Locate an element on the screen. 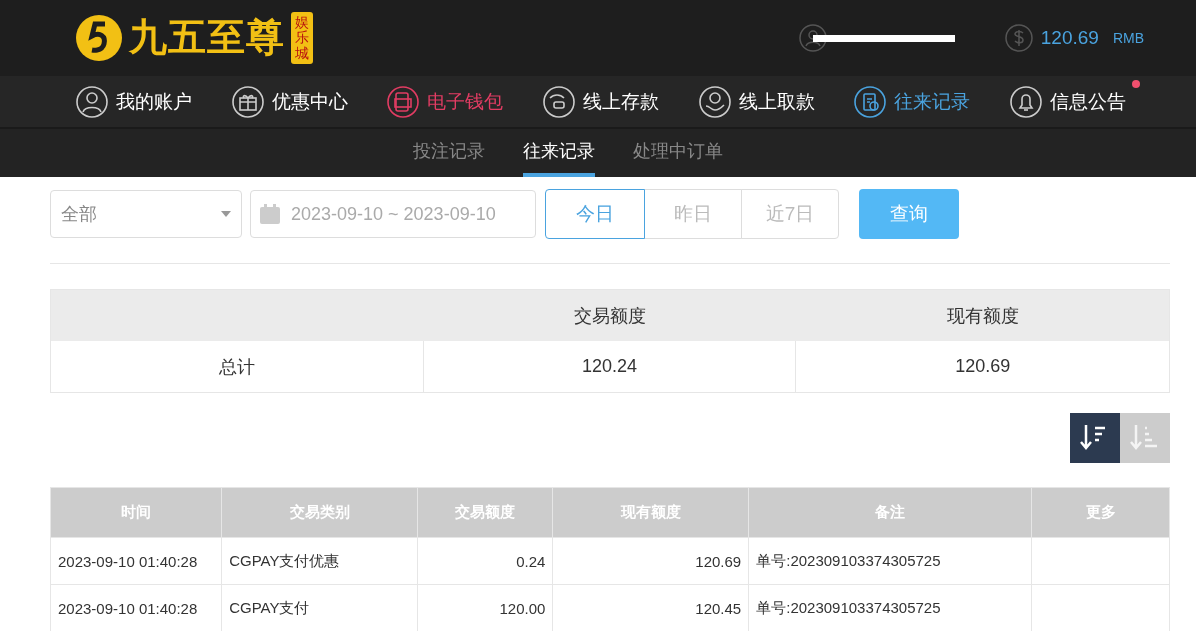 The width and height of the screenshot is (1196, 631). nav-item: 往来记录 is located at coordinates (912, 101).